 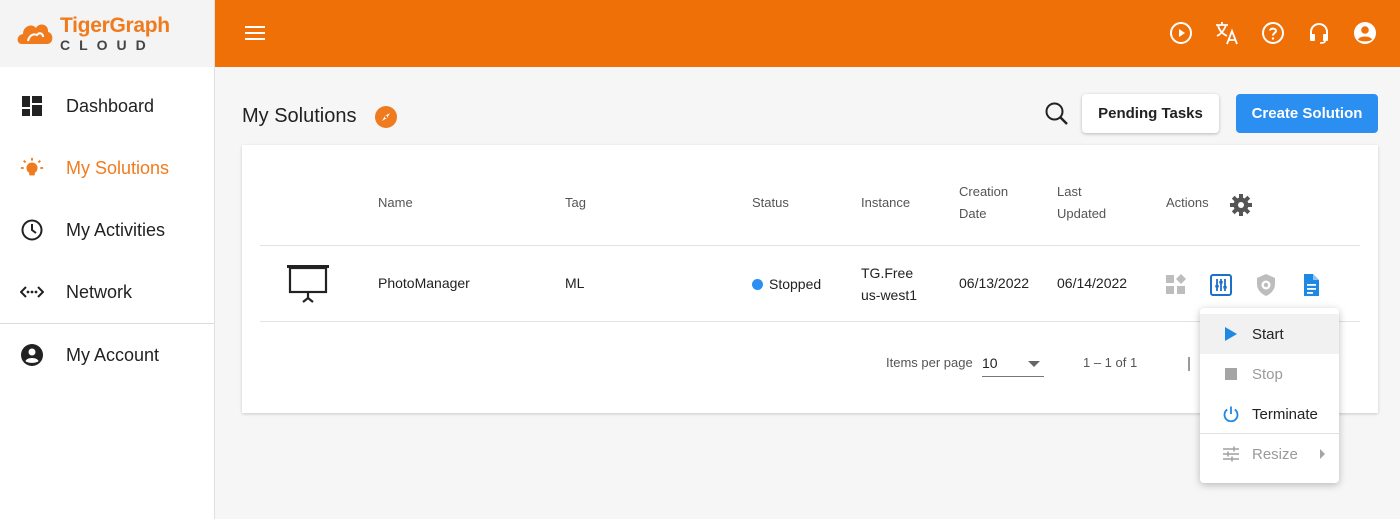 What do you see at coordinates (1221, 285) in the screenshot?
I see `tune-panel-icon` at bounding box center [1221, 285].